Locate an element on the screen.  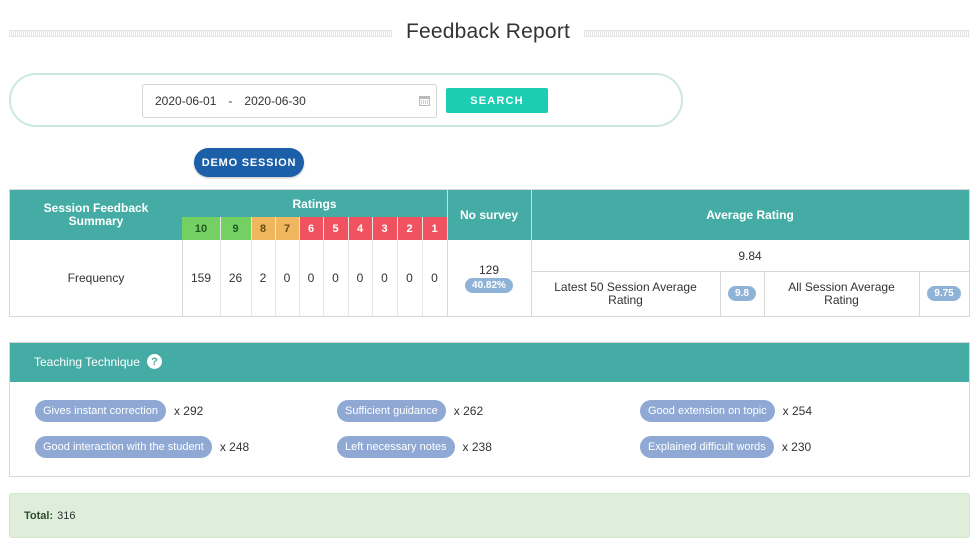
rating-count-9: 26 is located at coordinates (235, 278).